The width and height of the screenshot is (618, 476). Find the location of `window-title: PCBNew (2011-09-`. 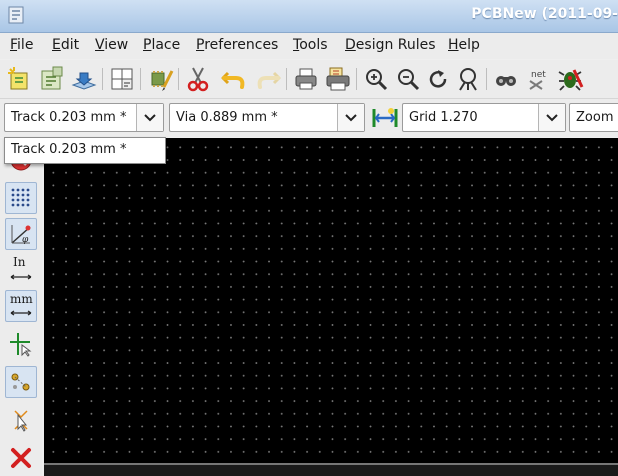

window-title: PCBNew (2011-09- is located at coordinates (544, 14).